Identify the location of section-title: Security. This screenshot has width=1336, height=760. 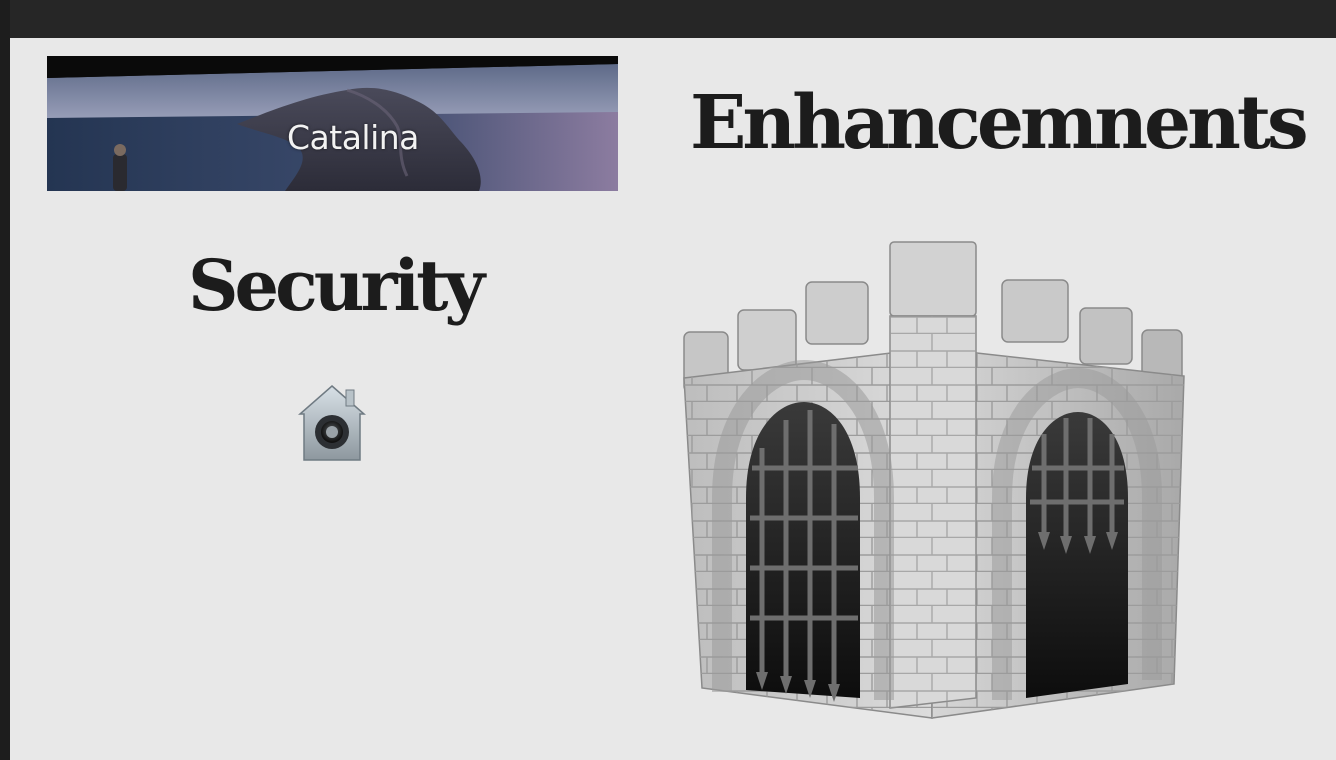
(336, 285).